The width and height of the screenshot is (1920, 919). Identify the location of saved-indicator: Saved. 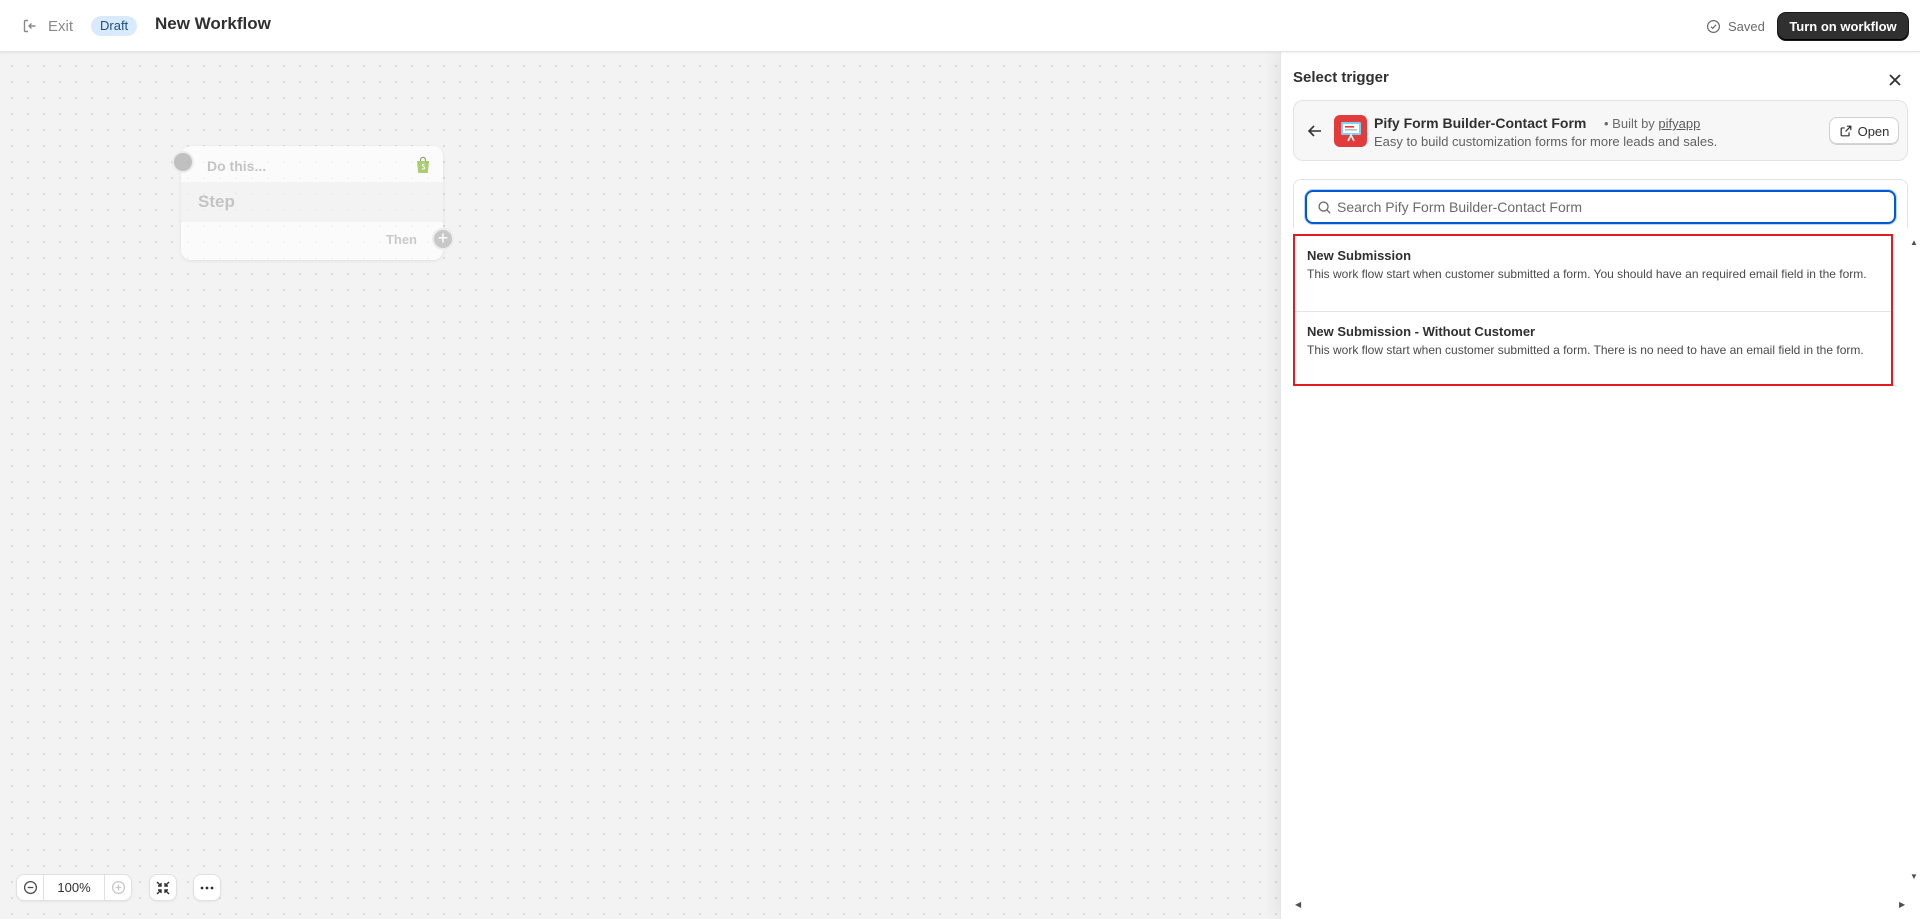
(1735, 26).